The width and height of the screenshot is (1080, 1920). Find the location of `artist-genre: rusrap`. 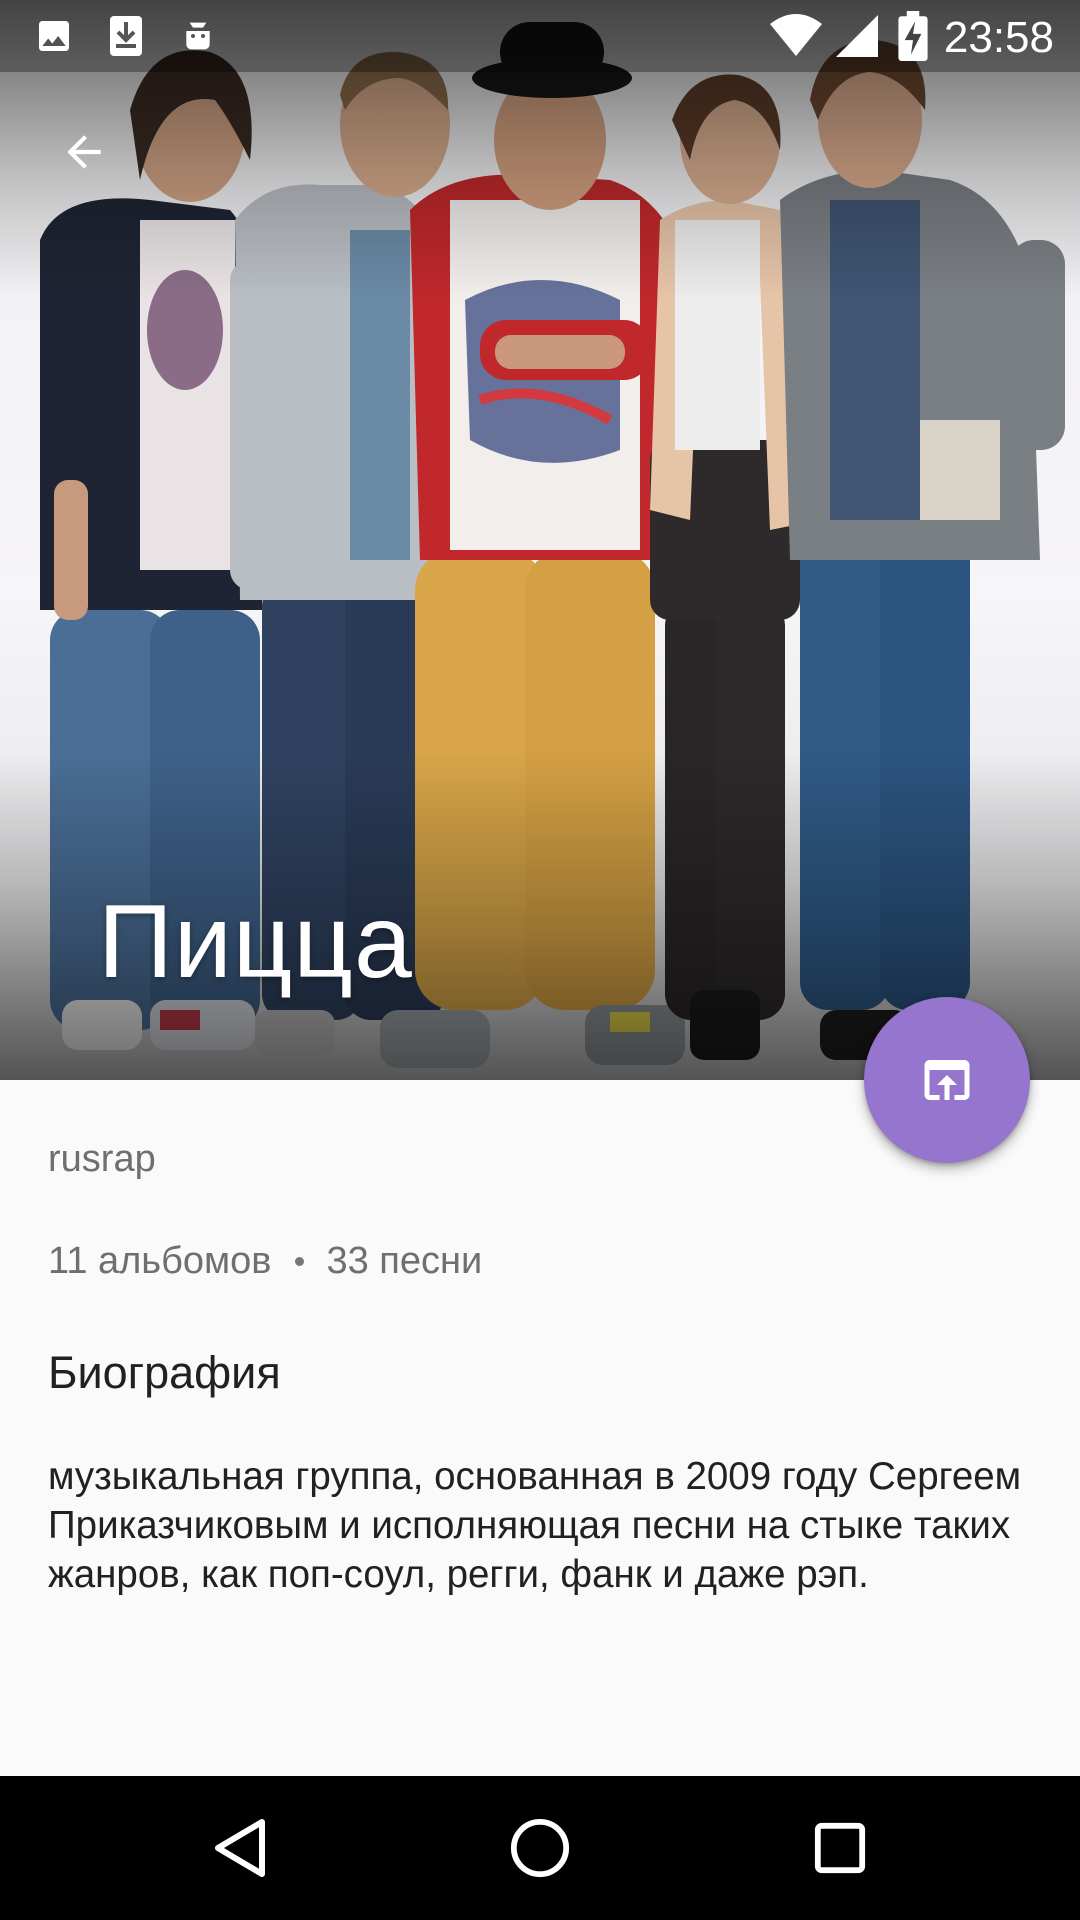

artist-genre: rusrap is located at coordinates (102, 1159).